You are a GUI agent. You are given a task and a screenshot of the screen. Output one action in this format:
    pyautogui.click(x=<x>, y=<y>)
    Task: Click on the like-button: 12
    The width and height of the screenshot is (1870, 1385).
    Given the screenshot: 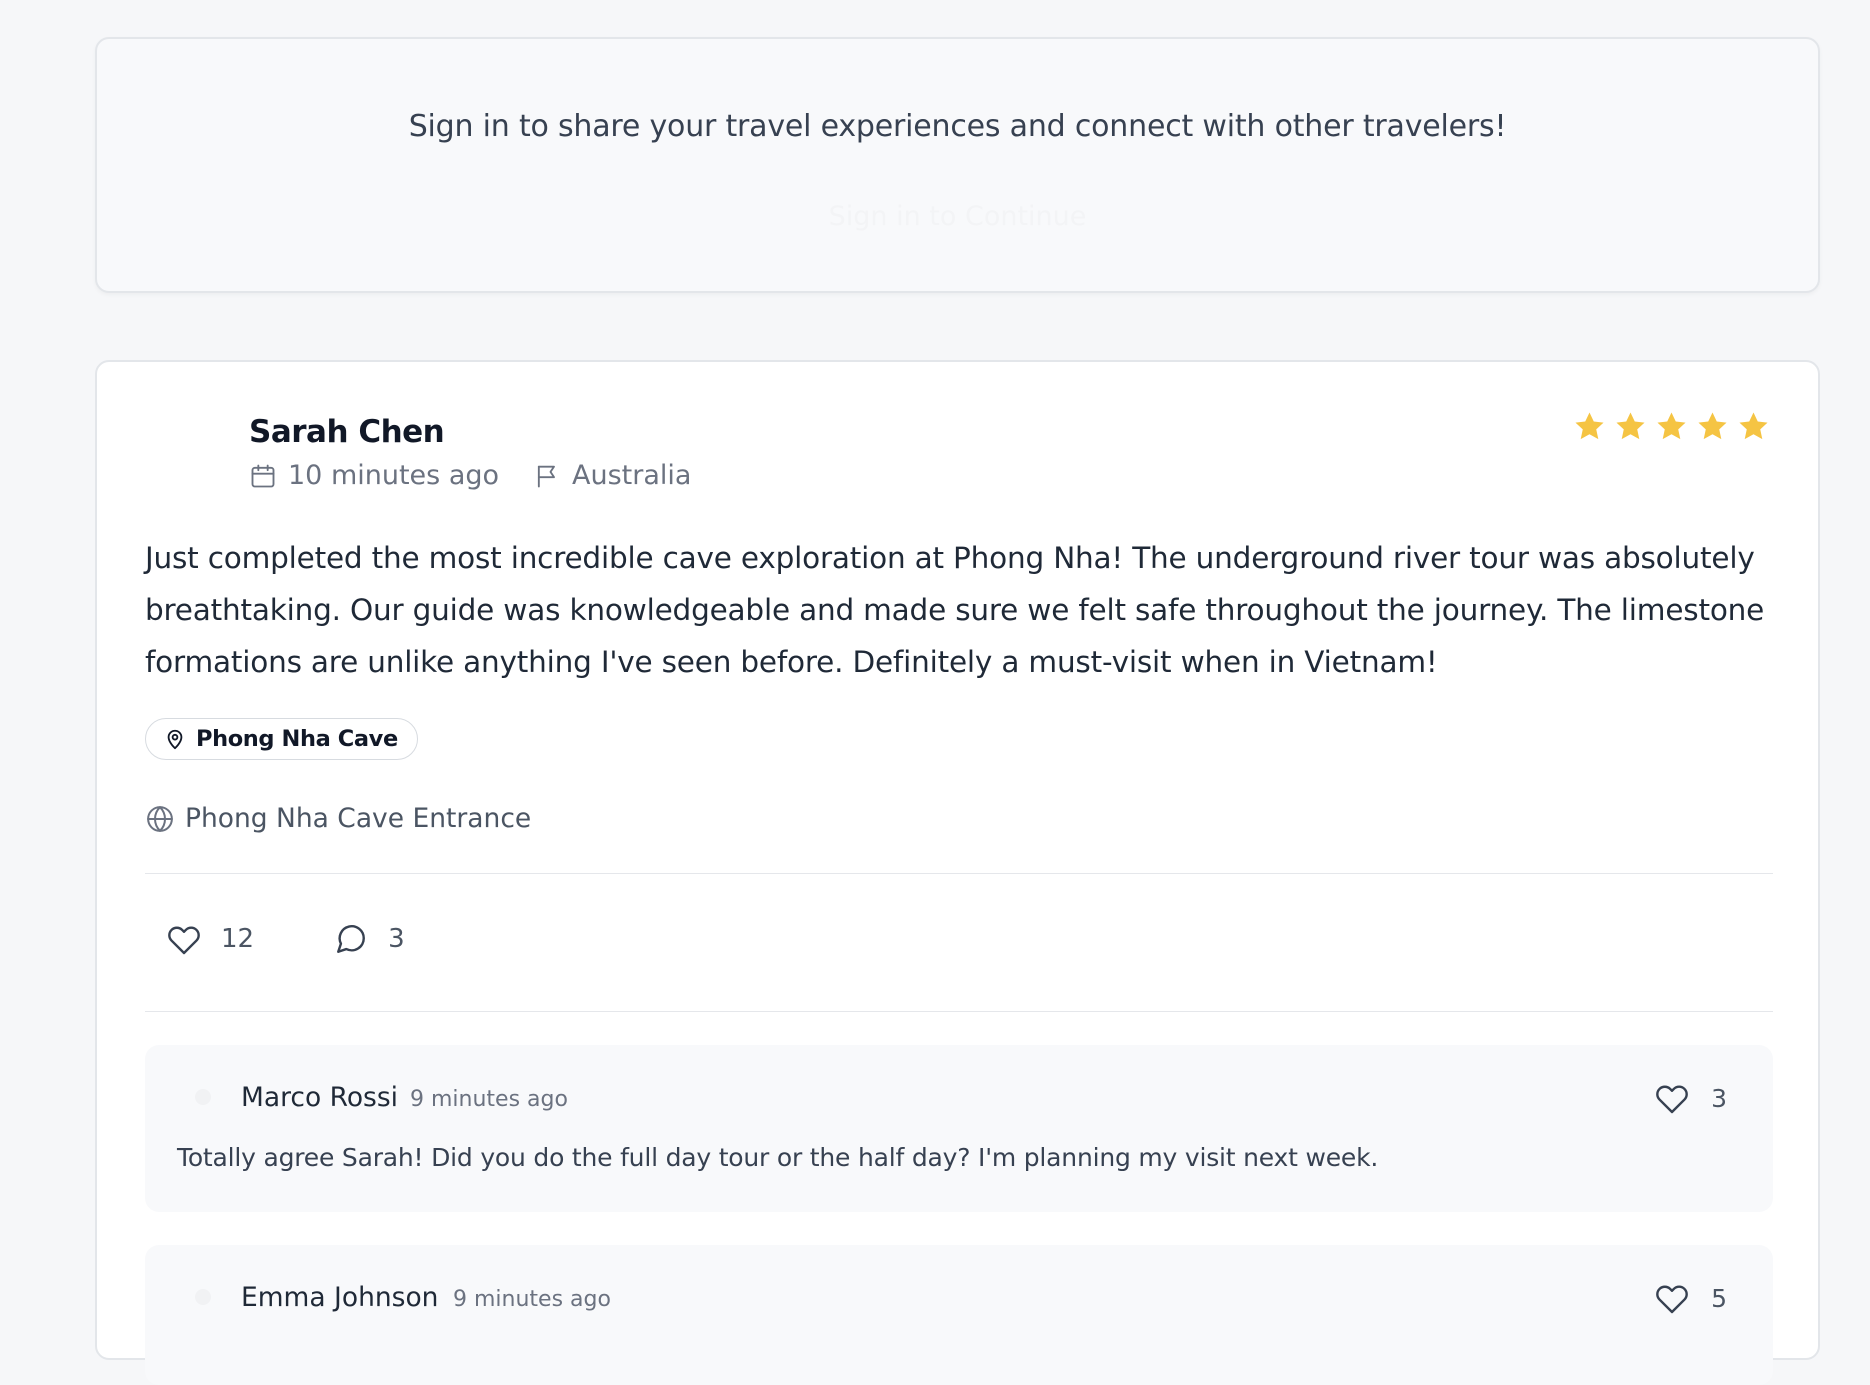 What is the action you would take?
    pyautogui.click(x=210, y=939)
    